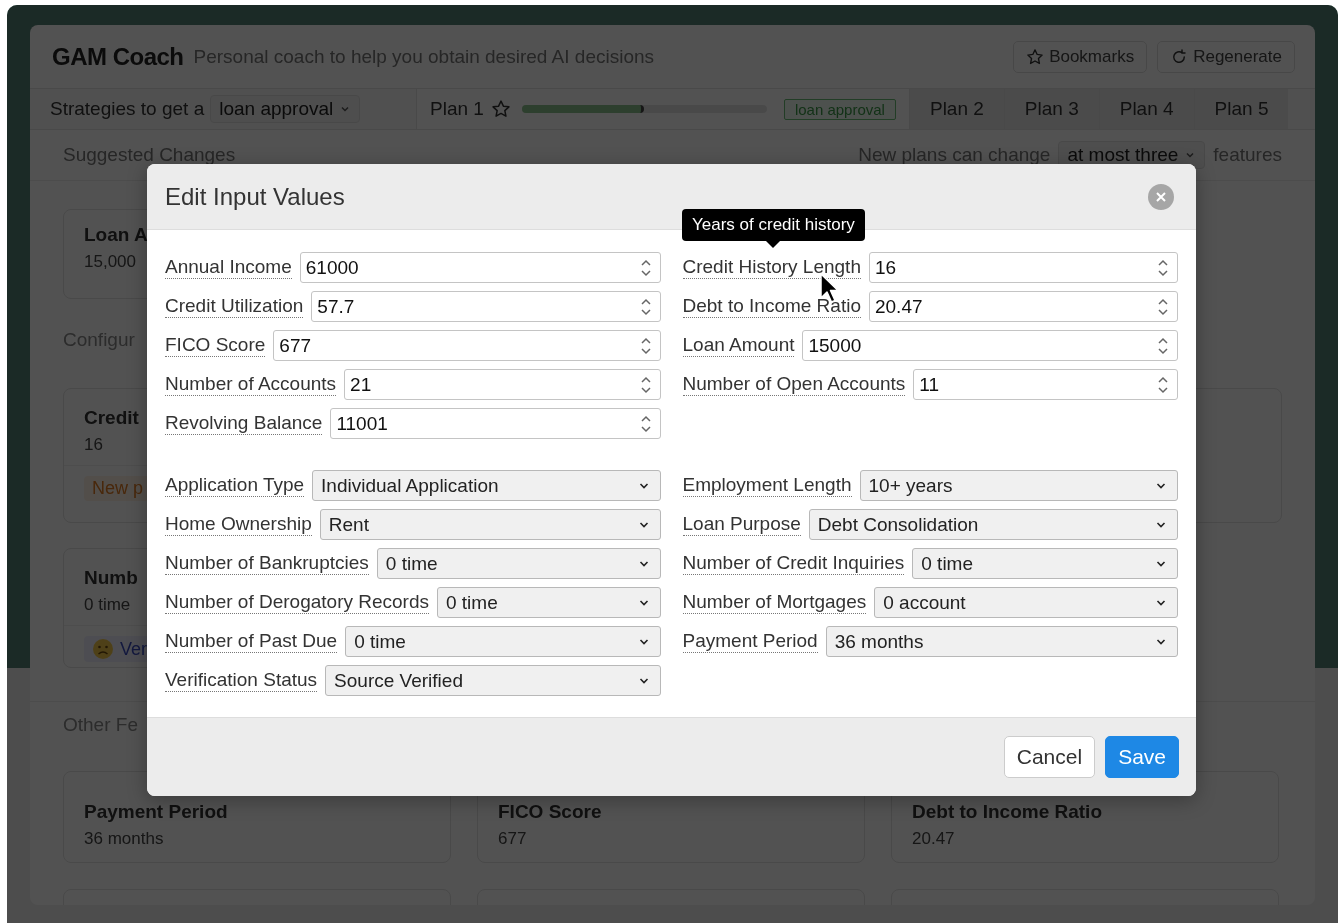  I want to click on card-value: 16, so click(93, 445).